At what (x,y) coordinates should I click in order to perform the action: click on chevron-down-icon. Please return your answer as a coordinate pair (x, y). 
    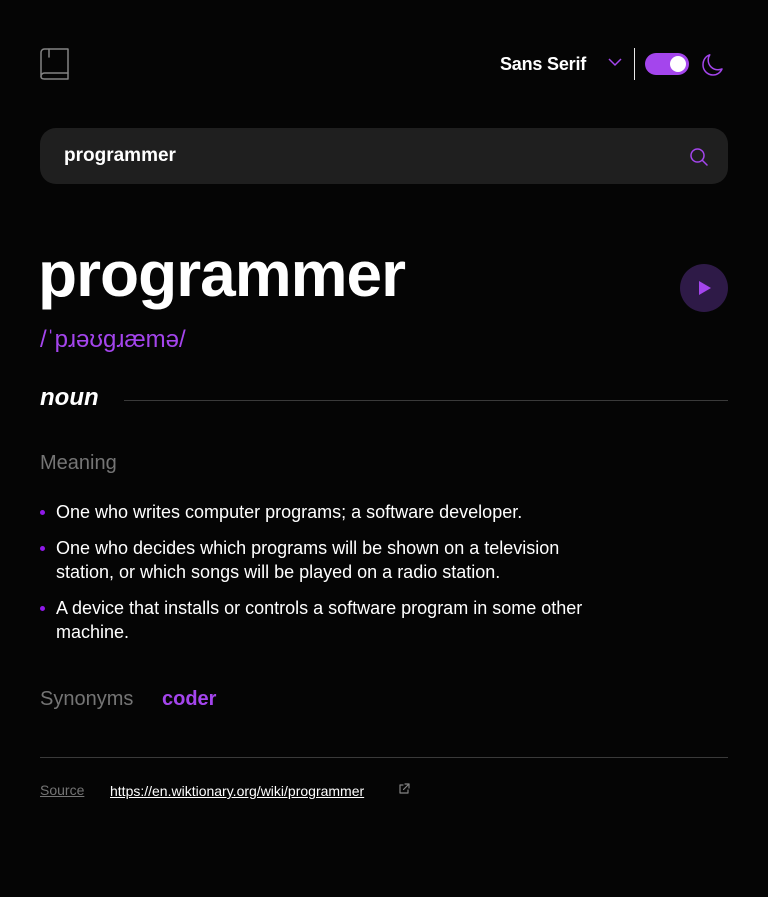
    Looking at the image, I should click on (615, 62).